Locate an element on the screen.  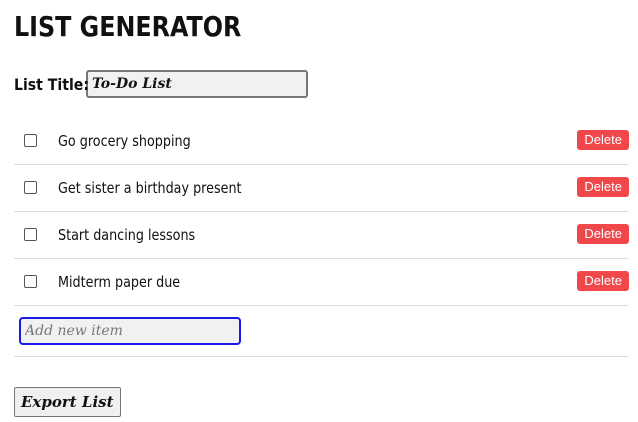
item-text: Start dancing lessons is located at coordinates (127, 235).